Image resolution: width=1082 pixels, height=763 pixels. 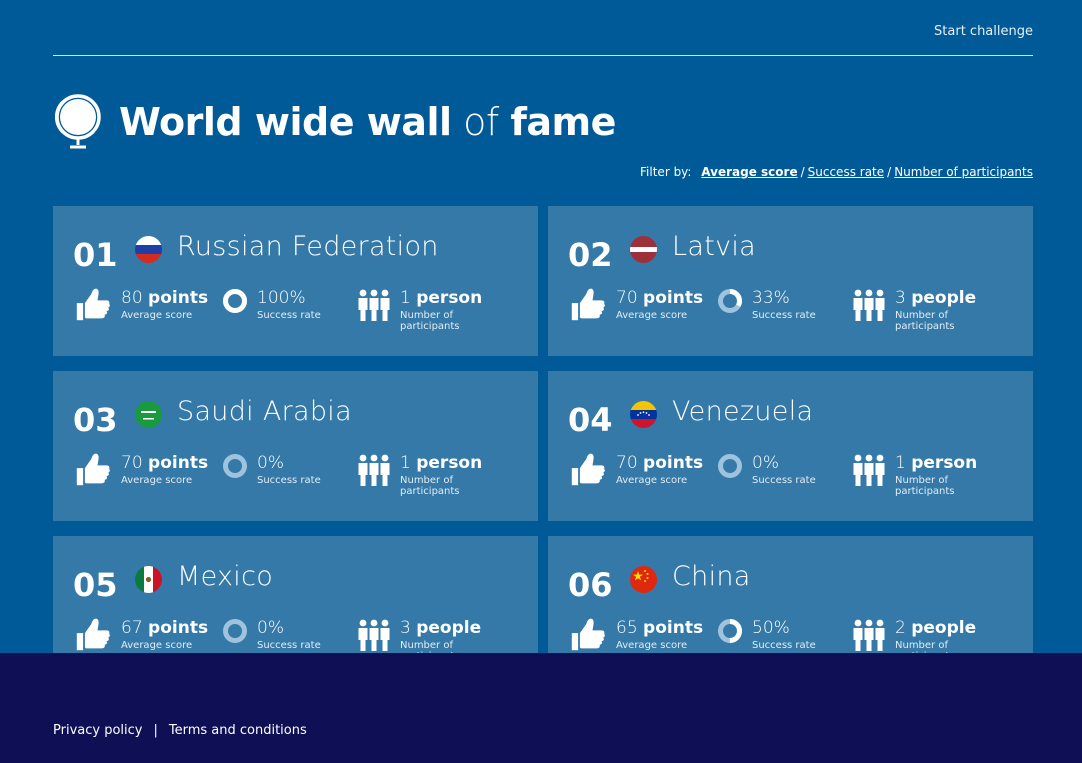 What do you see at coordinates (132, 298) in the screenshot?
I see `score-value: 80` at bounding box center [132, 298].